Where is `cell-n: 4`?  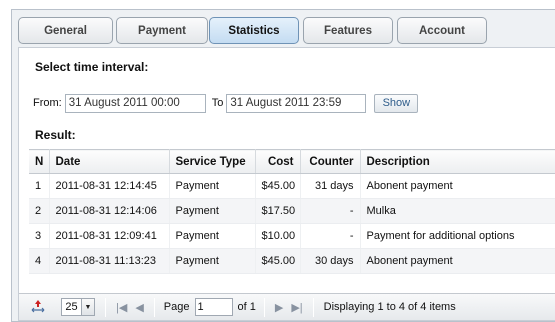 cell-n: 4 is located at coordinates (39, 261).